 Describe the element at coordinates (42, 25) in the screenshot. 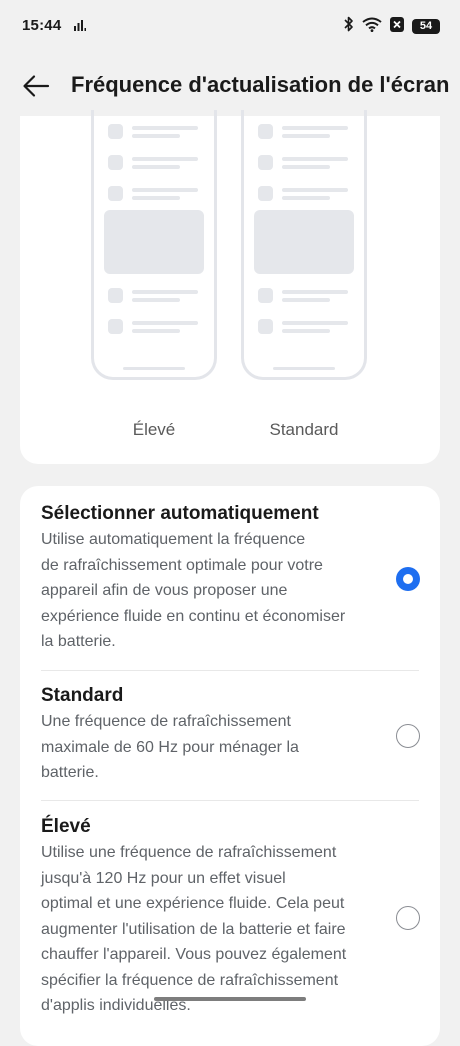

I see `status-time: 15:44` at that location.